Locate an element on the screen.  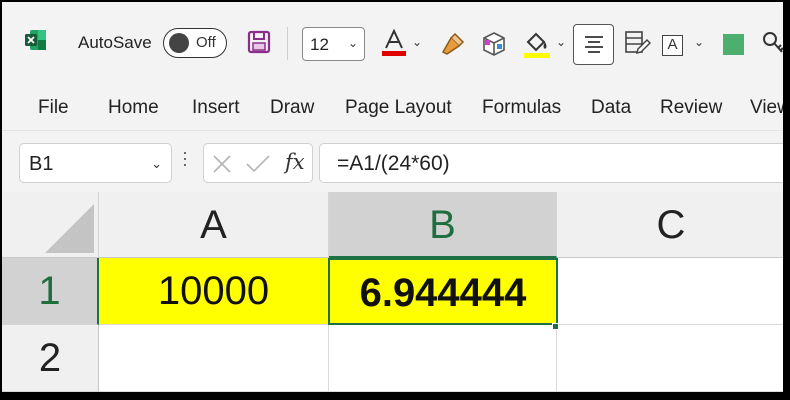
textbox-icon: A is located at coordinates (672, 45).